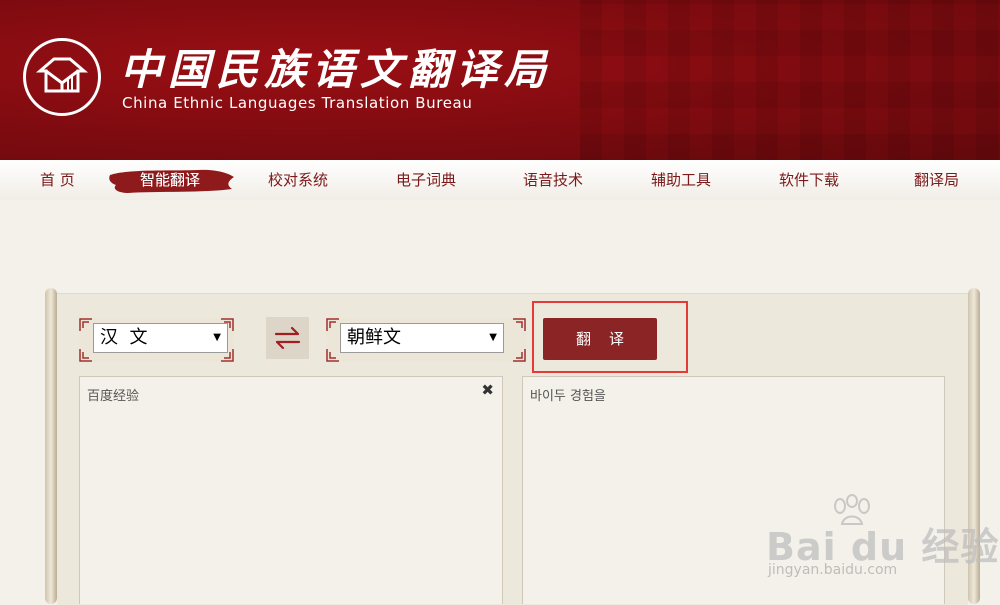  What do you see at coordinates (170, 180) in the screenshot?
I see `nav-item-smart-translate-label: 智能翻译` at bounding box center [170, 180].